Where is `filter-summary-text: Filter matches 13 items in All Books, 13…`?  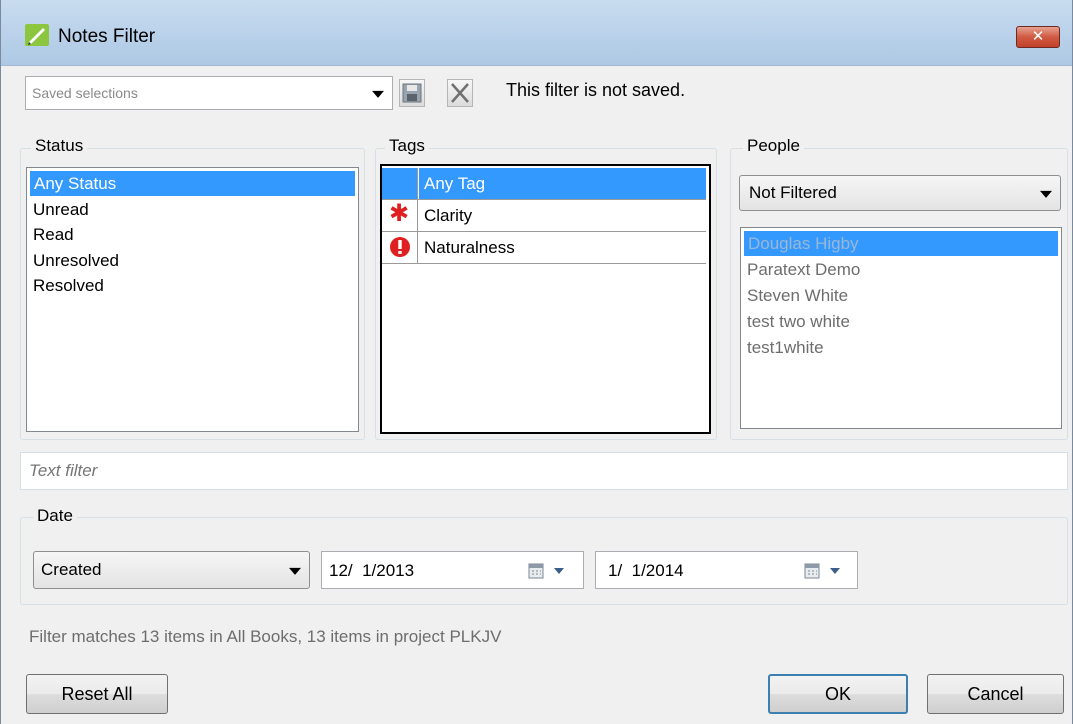 filter-summary-text: Filter matches 13 items in All Books, 13… is located at coordinates (265, 636).